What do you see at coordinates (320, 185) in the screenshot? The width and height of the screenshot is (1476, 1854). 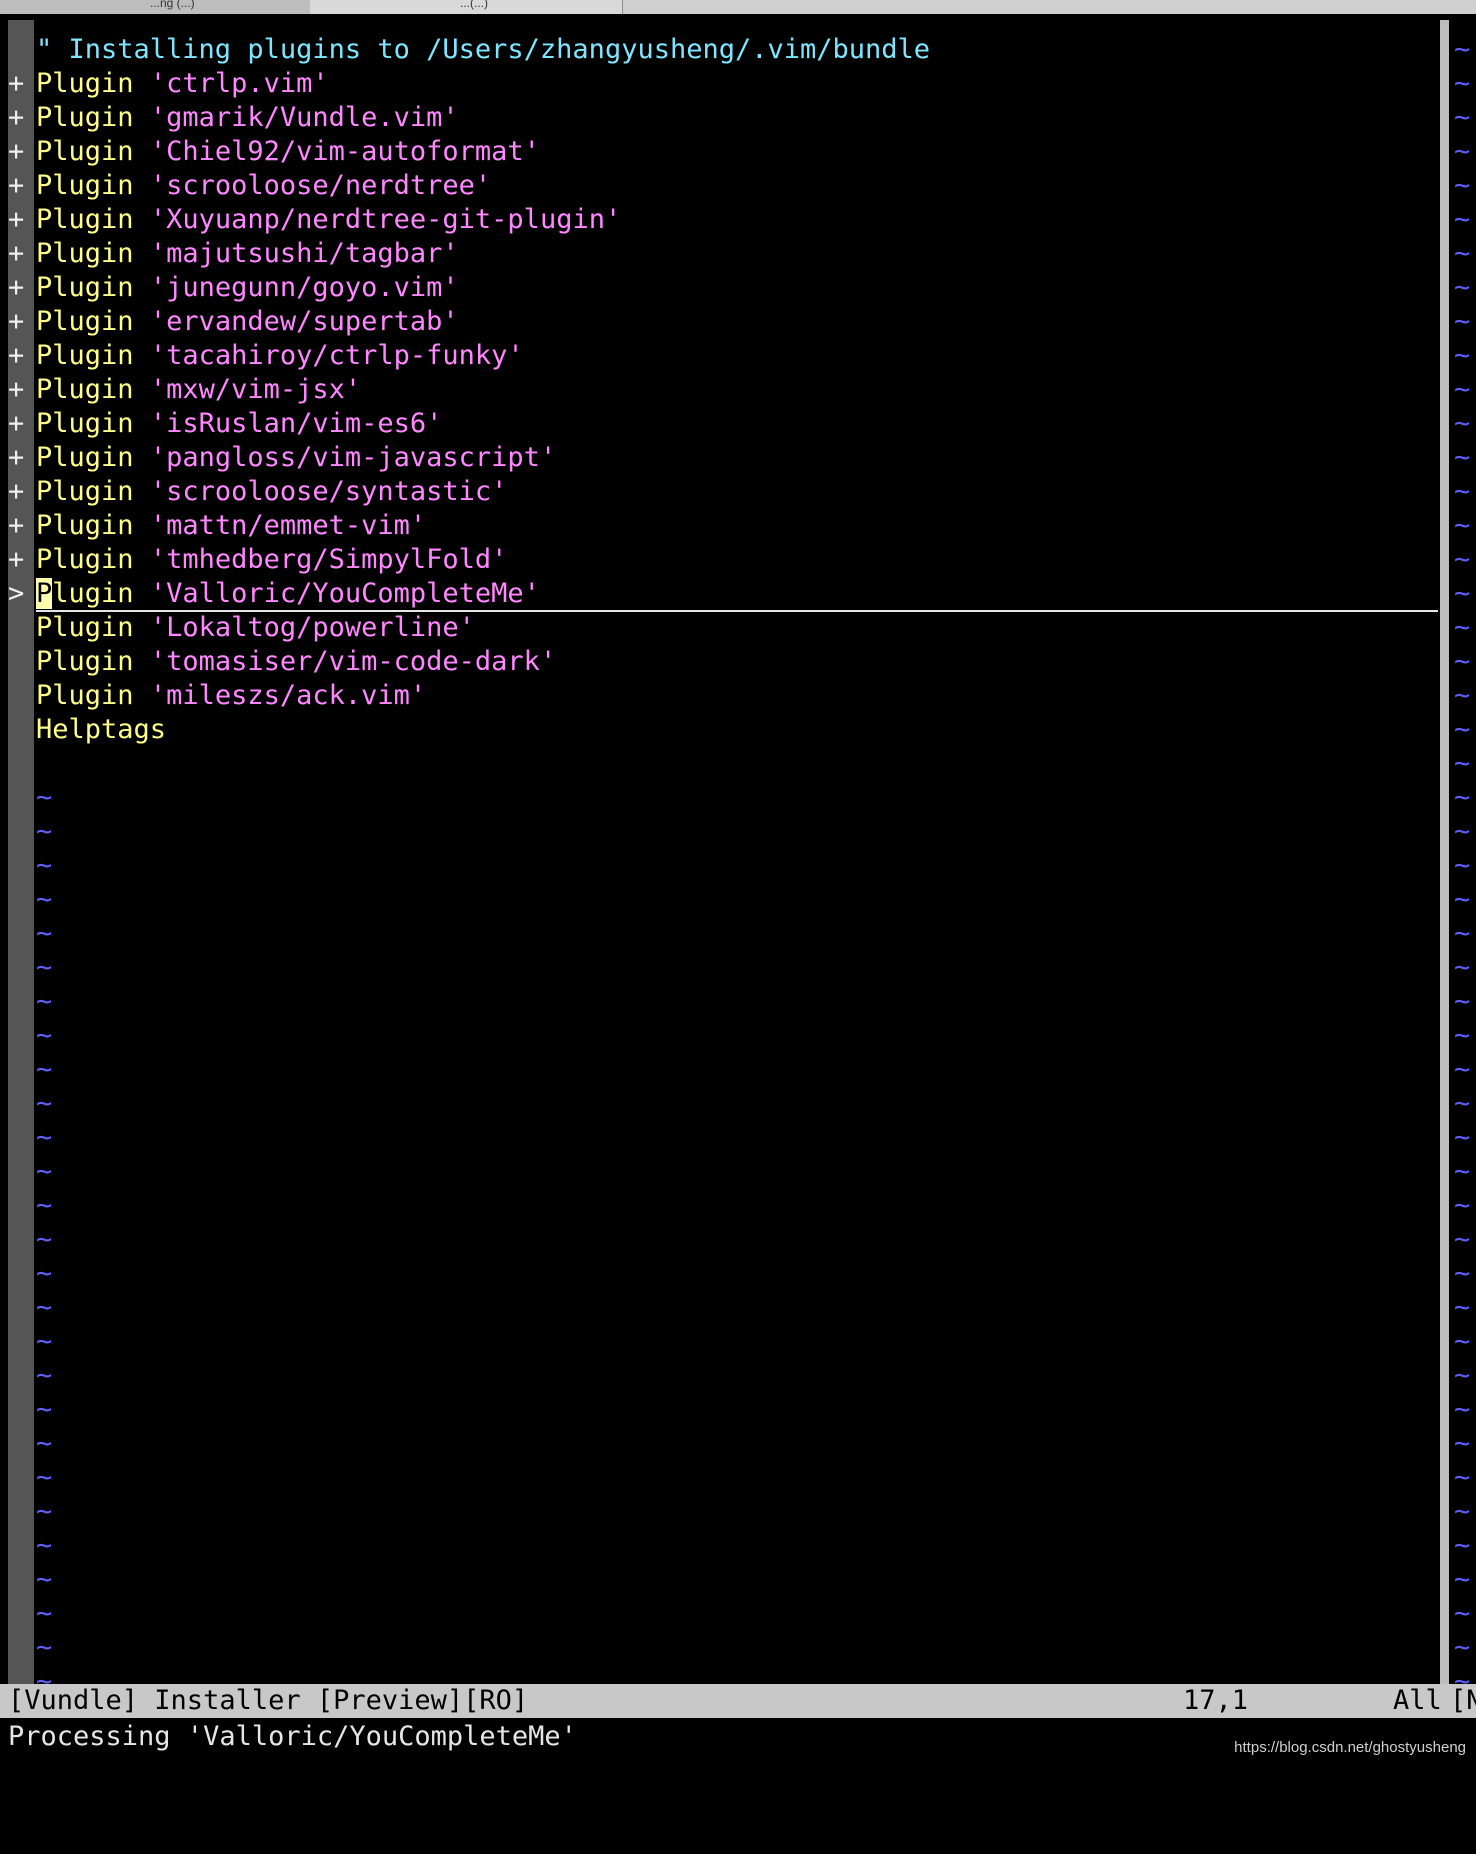 I see `plugin-name: 'scrooloose/nerdtree'` at bounding box center [320, 185].